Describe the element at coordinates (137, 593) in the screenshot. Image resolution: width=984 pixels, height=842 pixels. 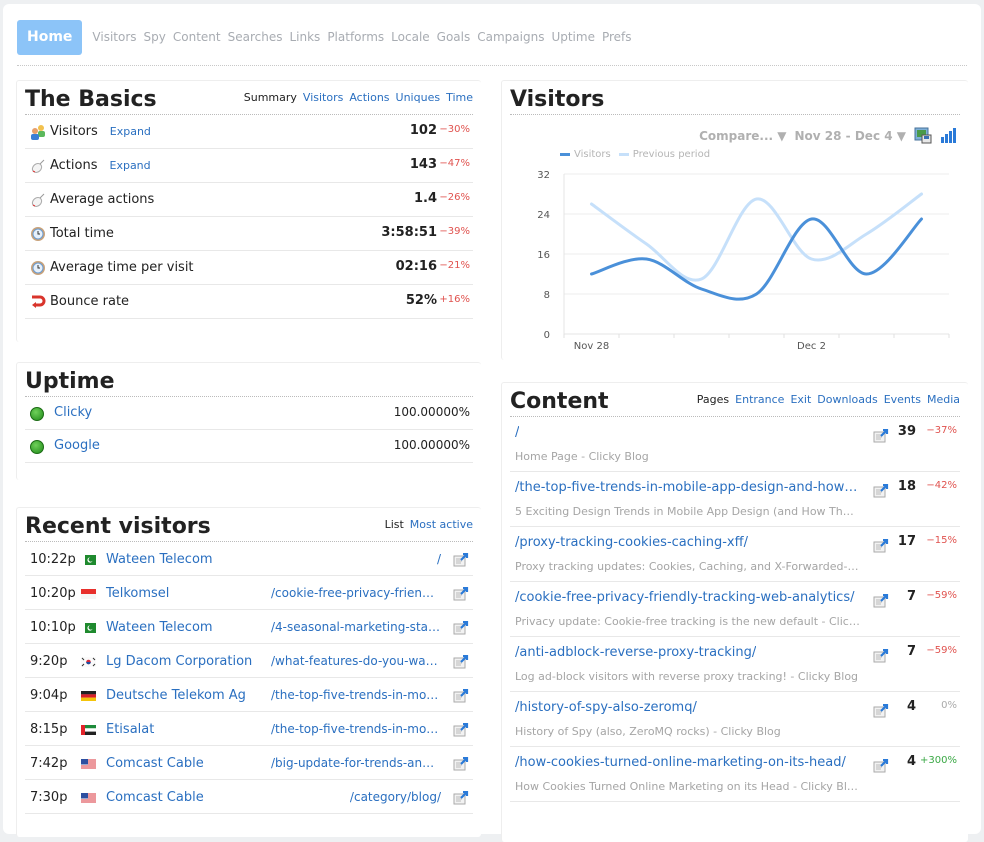
I see `visitor-org-link: Telkomsel` at that location.